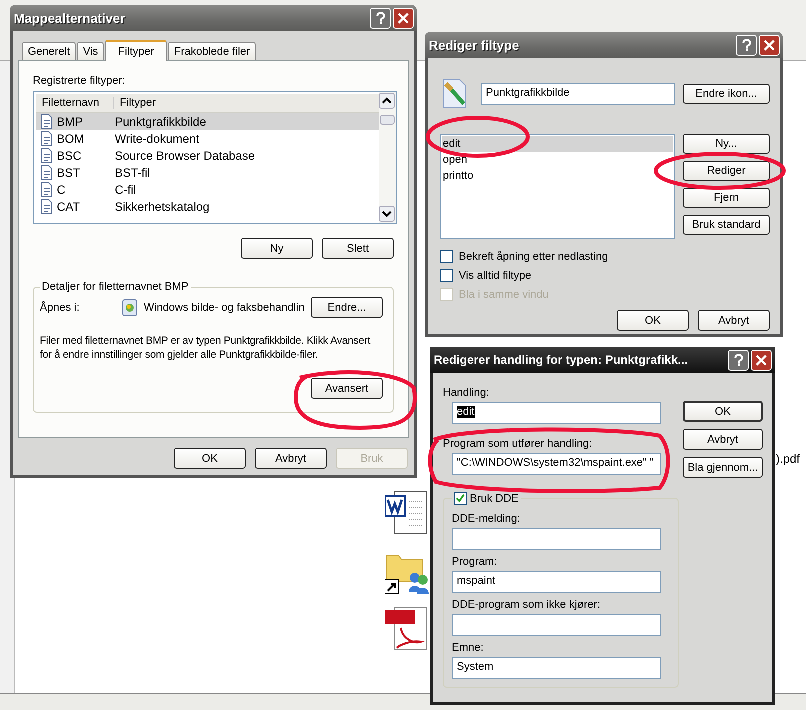 The width and height of the screenshot is (806, 710). I want to click on field-label: Emne:, so click(468, 648).